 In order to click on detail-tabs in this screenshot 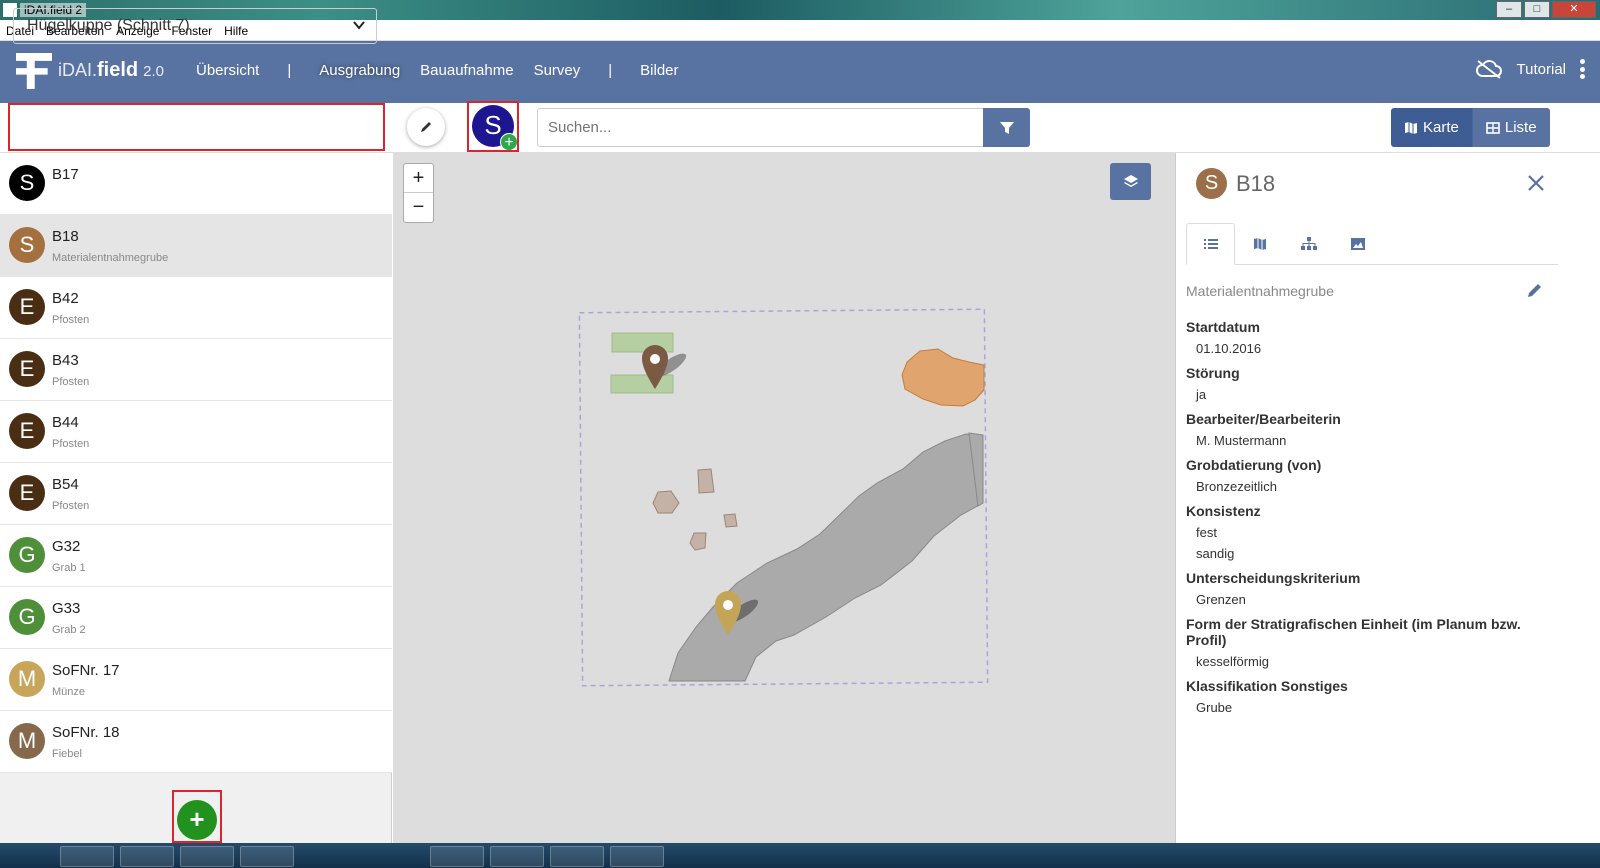, I will do `click(1372, 244)`.